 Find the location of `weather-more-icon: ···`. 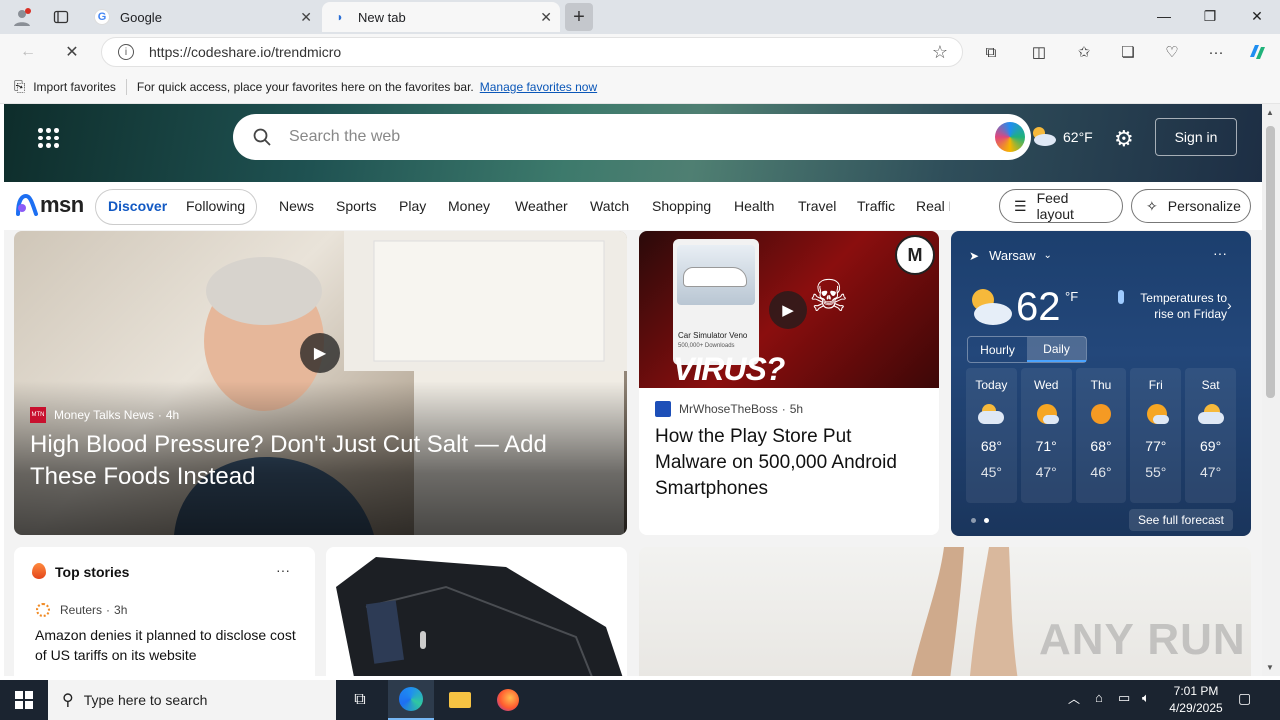

weather-more-icon: ··· is located at coordinates (1220, 253).